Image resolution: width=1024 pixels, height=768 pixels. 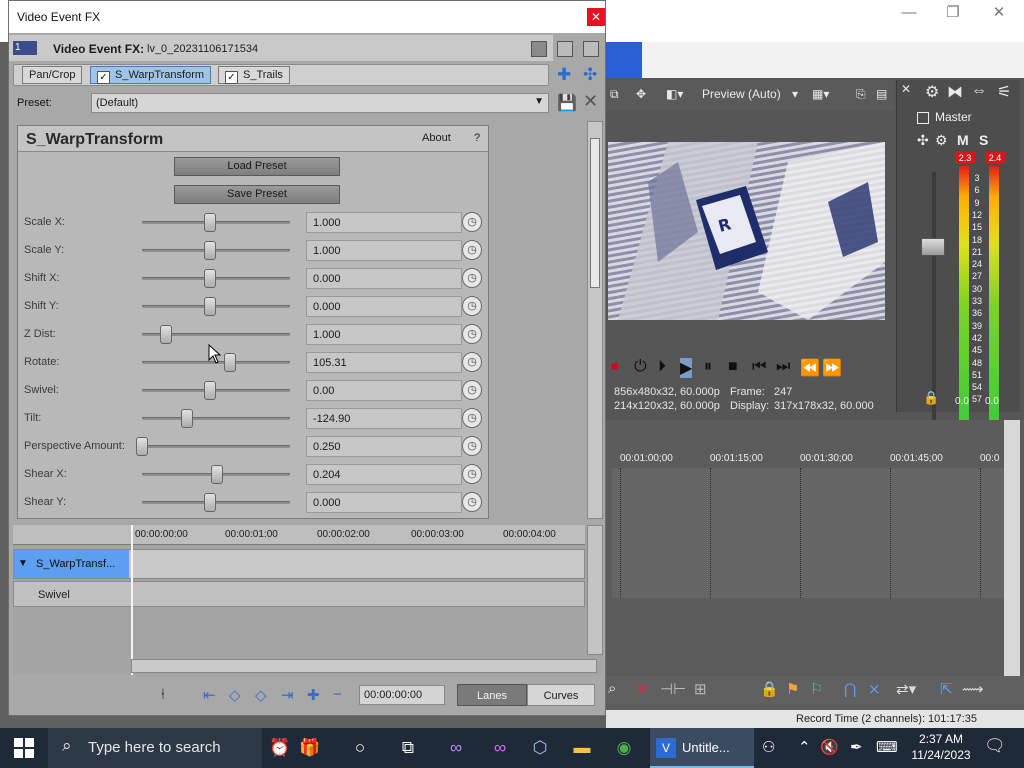 What do you see at coordinates (881, 94) in the screenshot?
I see `save-snapshot-icon: ▤` at bounding box center [881, 94].